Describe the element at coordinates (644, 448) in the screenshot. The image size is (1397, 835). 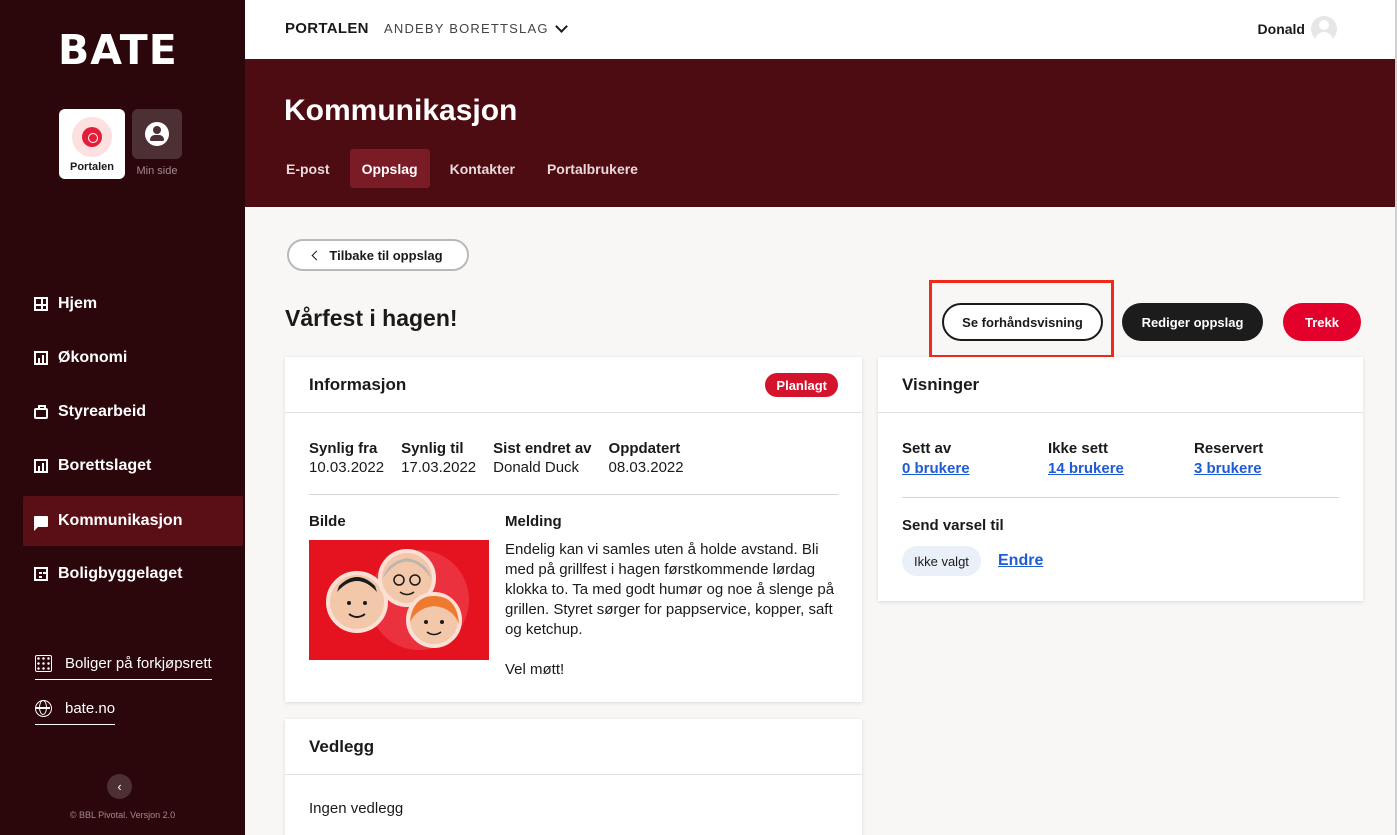
I see `field-label: Oppdatert` at that location.